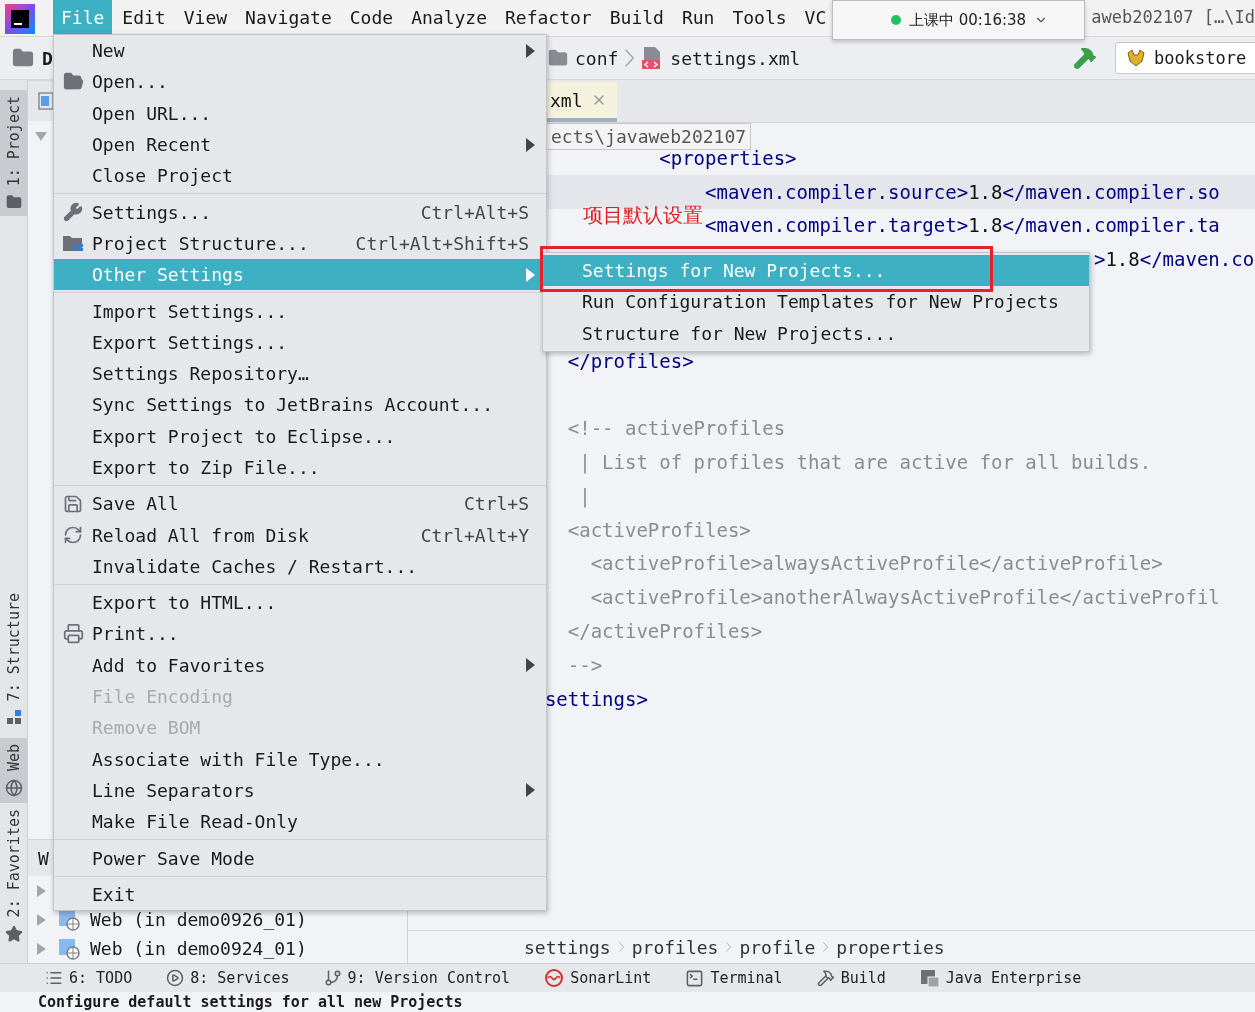 The height and width of the screenshot is (1012, 1255). What do you see at coordinates (198, 919) in the screenshot?
I see `tree-item: Web (in demo0926_01)` at bounding box center [198, 919].